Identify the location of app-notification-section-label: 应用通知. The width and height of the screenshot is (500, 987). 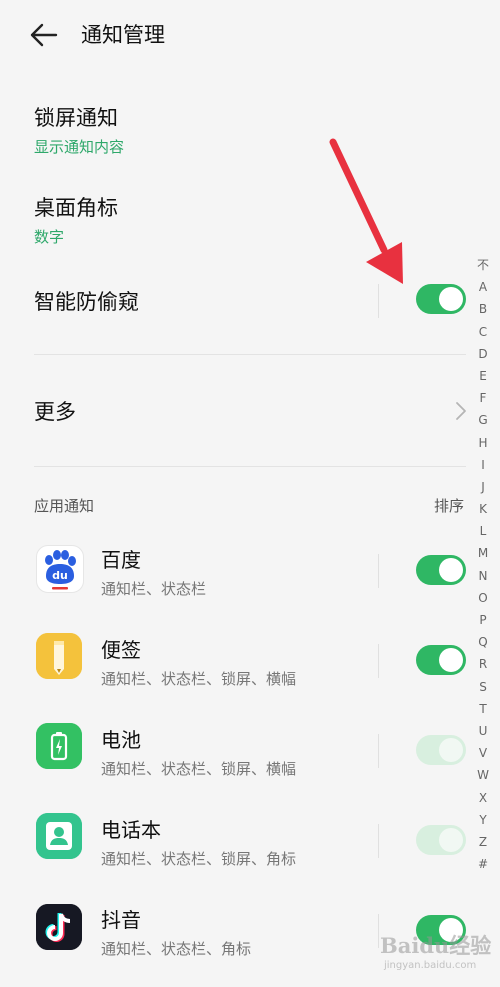
(64, 506).